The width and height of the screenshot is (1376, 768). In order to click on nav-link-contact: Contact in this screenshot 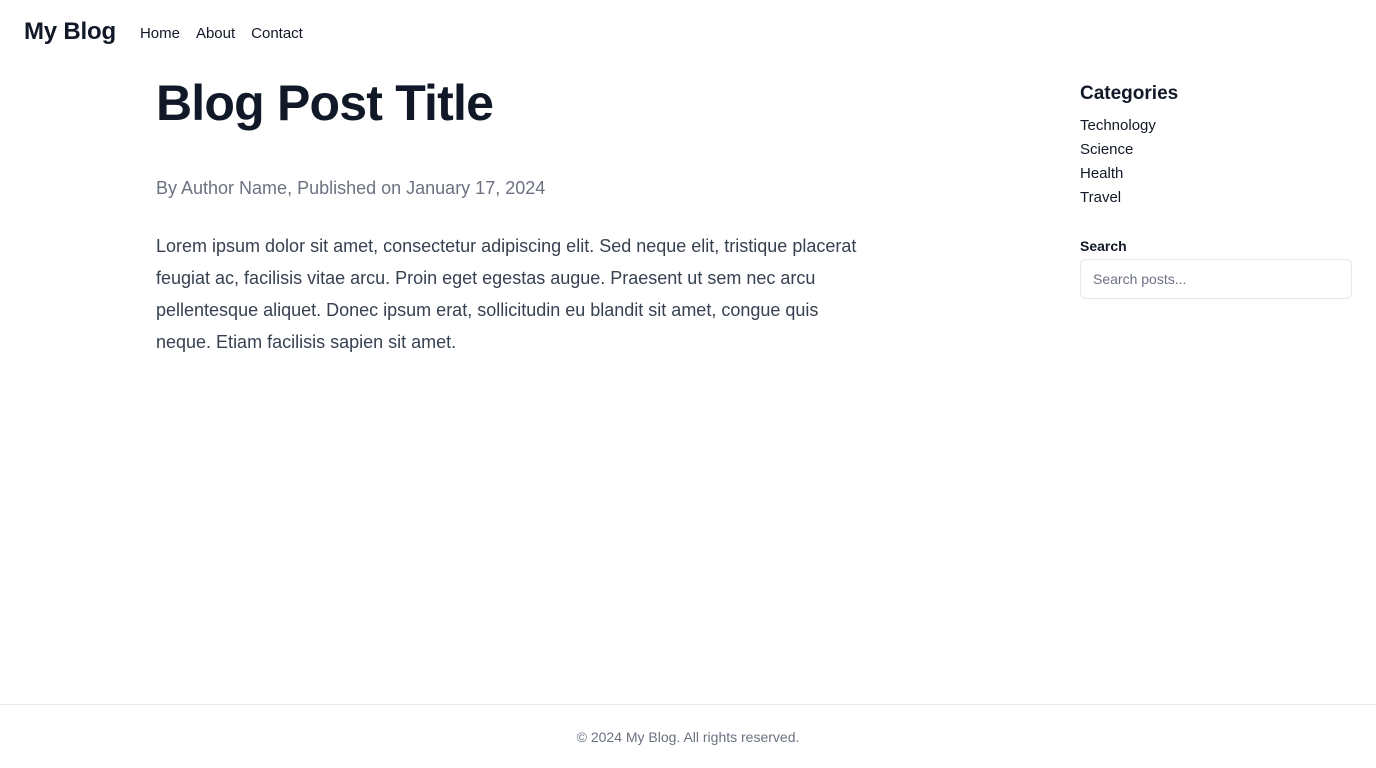, I will do `click(277, 32)`.